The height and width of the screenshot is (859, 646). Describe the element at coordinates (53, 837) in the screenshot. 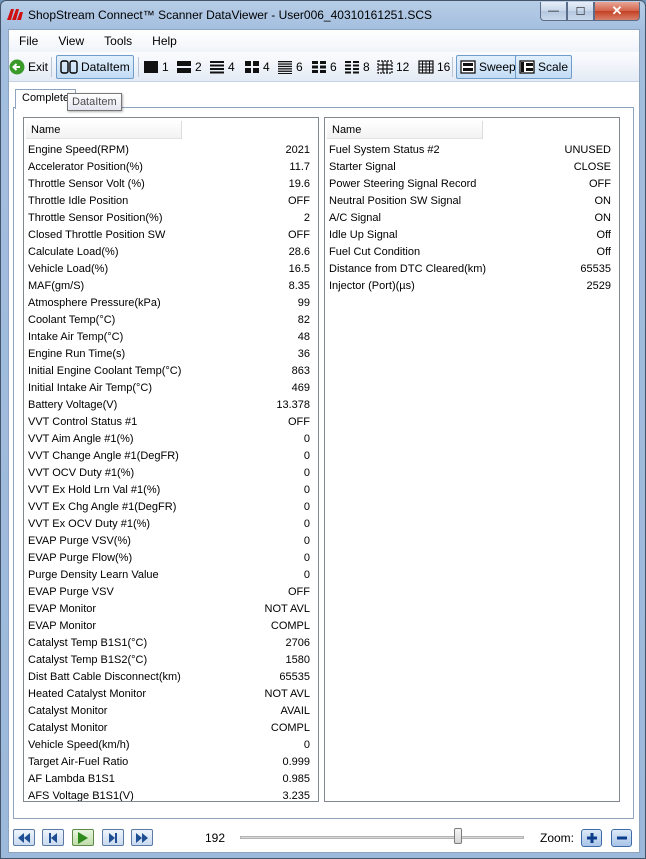

I see `previous-frame-button` at that location.